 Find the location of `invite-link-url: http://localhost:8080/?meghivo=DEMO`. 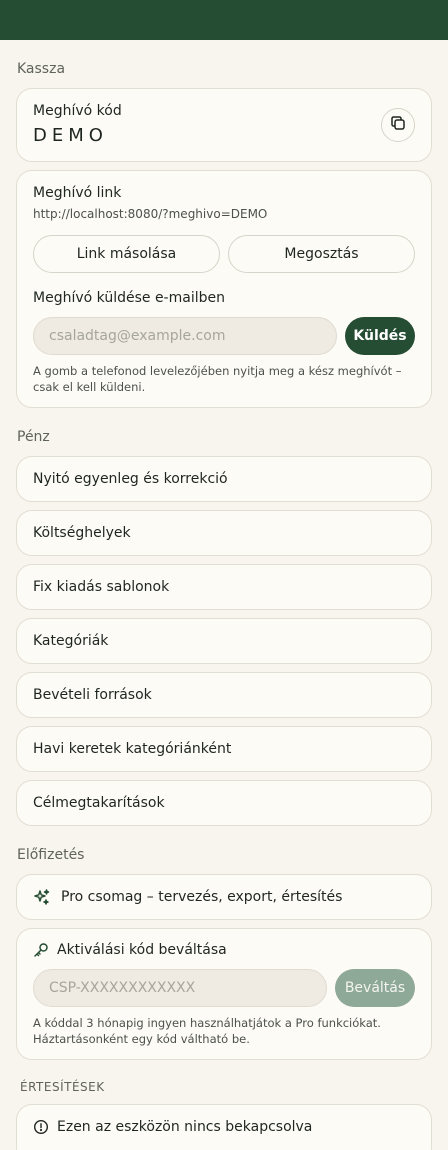

invite-link-url: http://localhost:8080/?meghivo=DEMO is located at coordinates (150, 214).